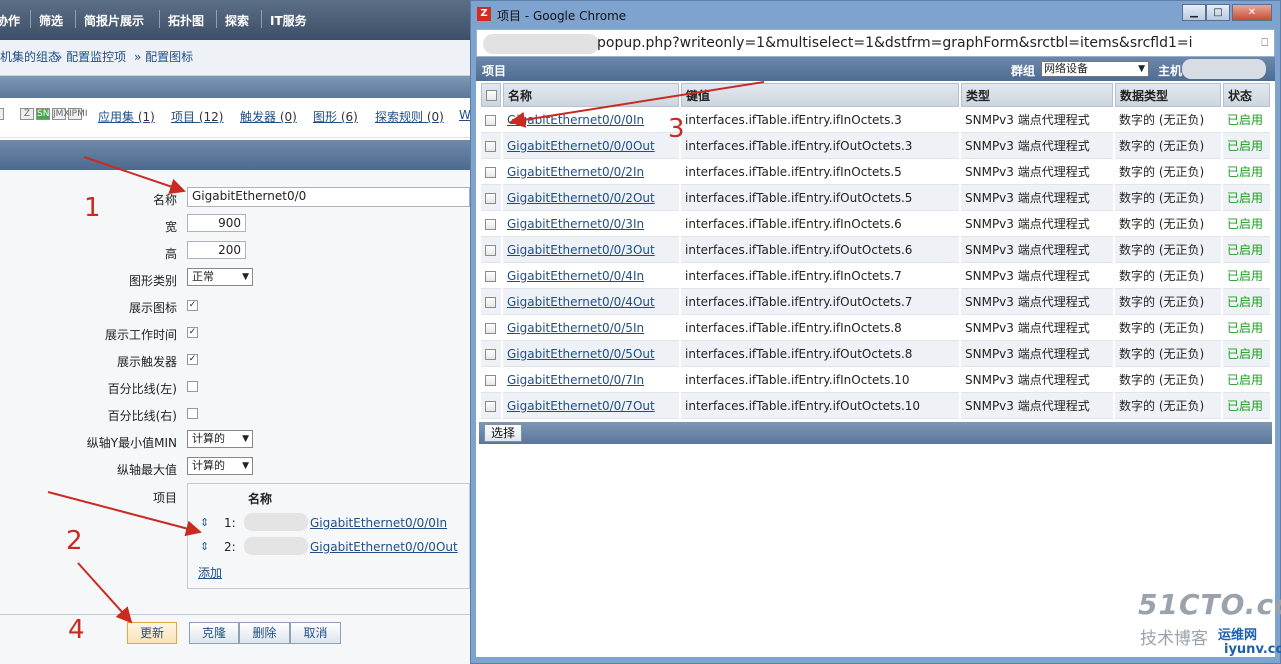  I want to click on col-name: 名称, so click(591, 95).